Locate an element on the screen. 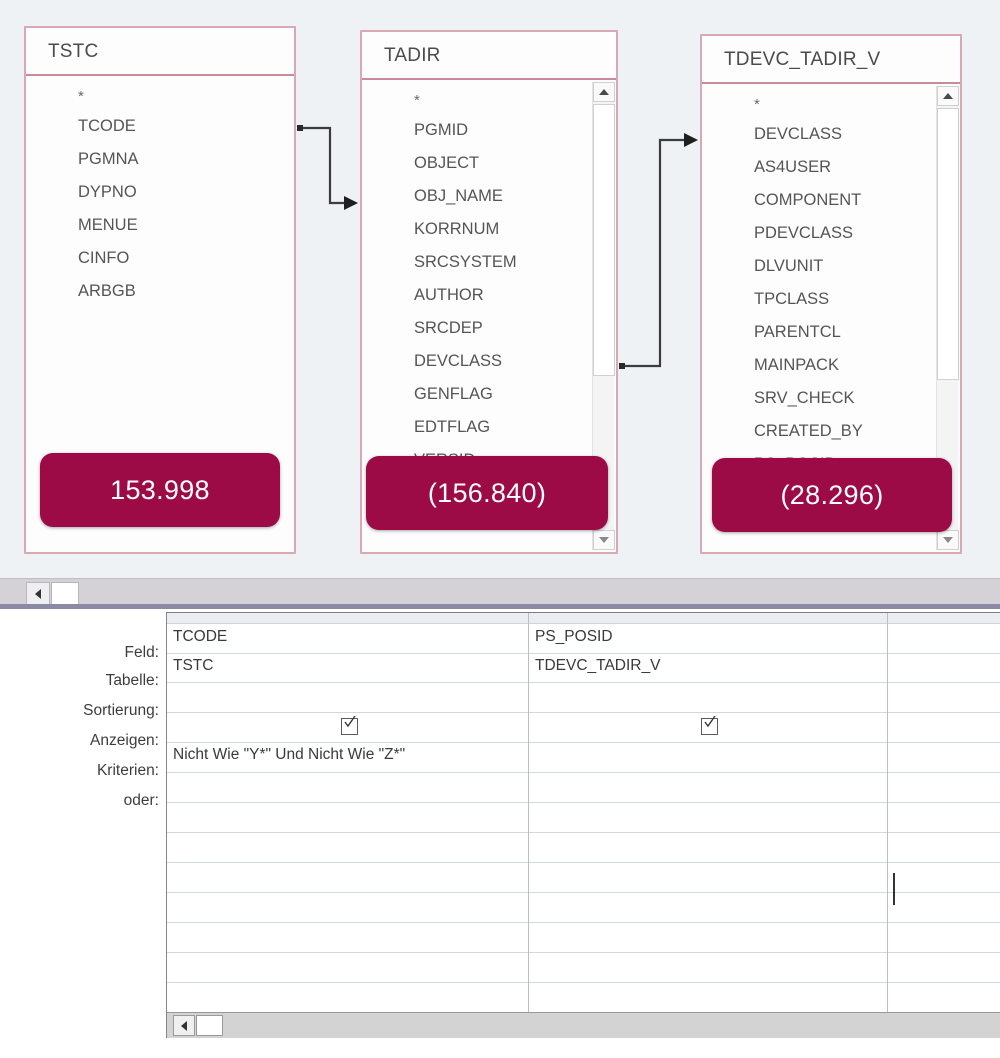 The height and width of the screenshot is (1058, 1000). row-label-feld: Feld: is located at coordinates (141, 652).